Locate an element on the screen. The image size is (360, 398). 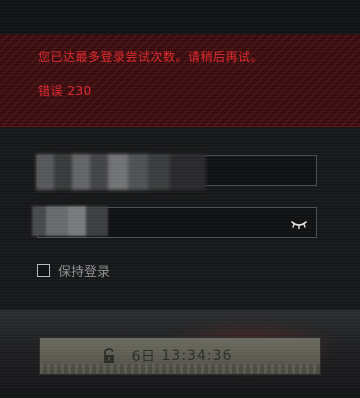
username-field is located at coordinates (176, 172).